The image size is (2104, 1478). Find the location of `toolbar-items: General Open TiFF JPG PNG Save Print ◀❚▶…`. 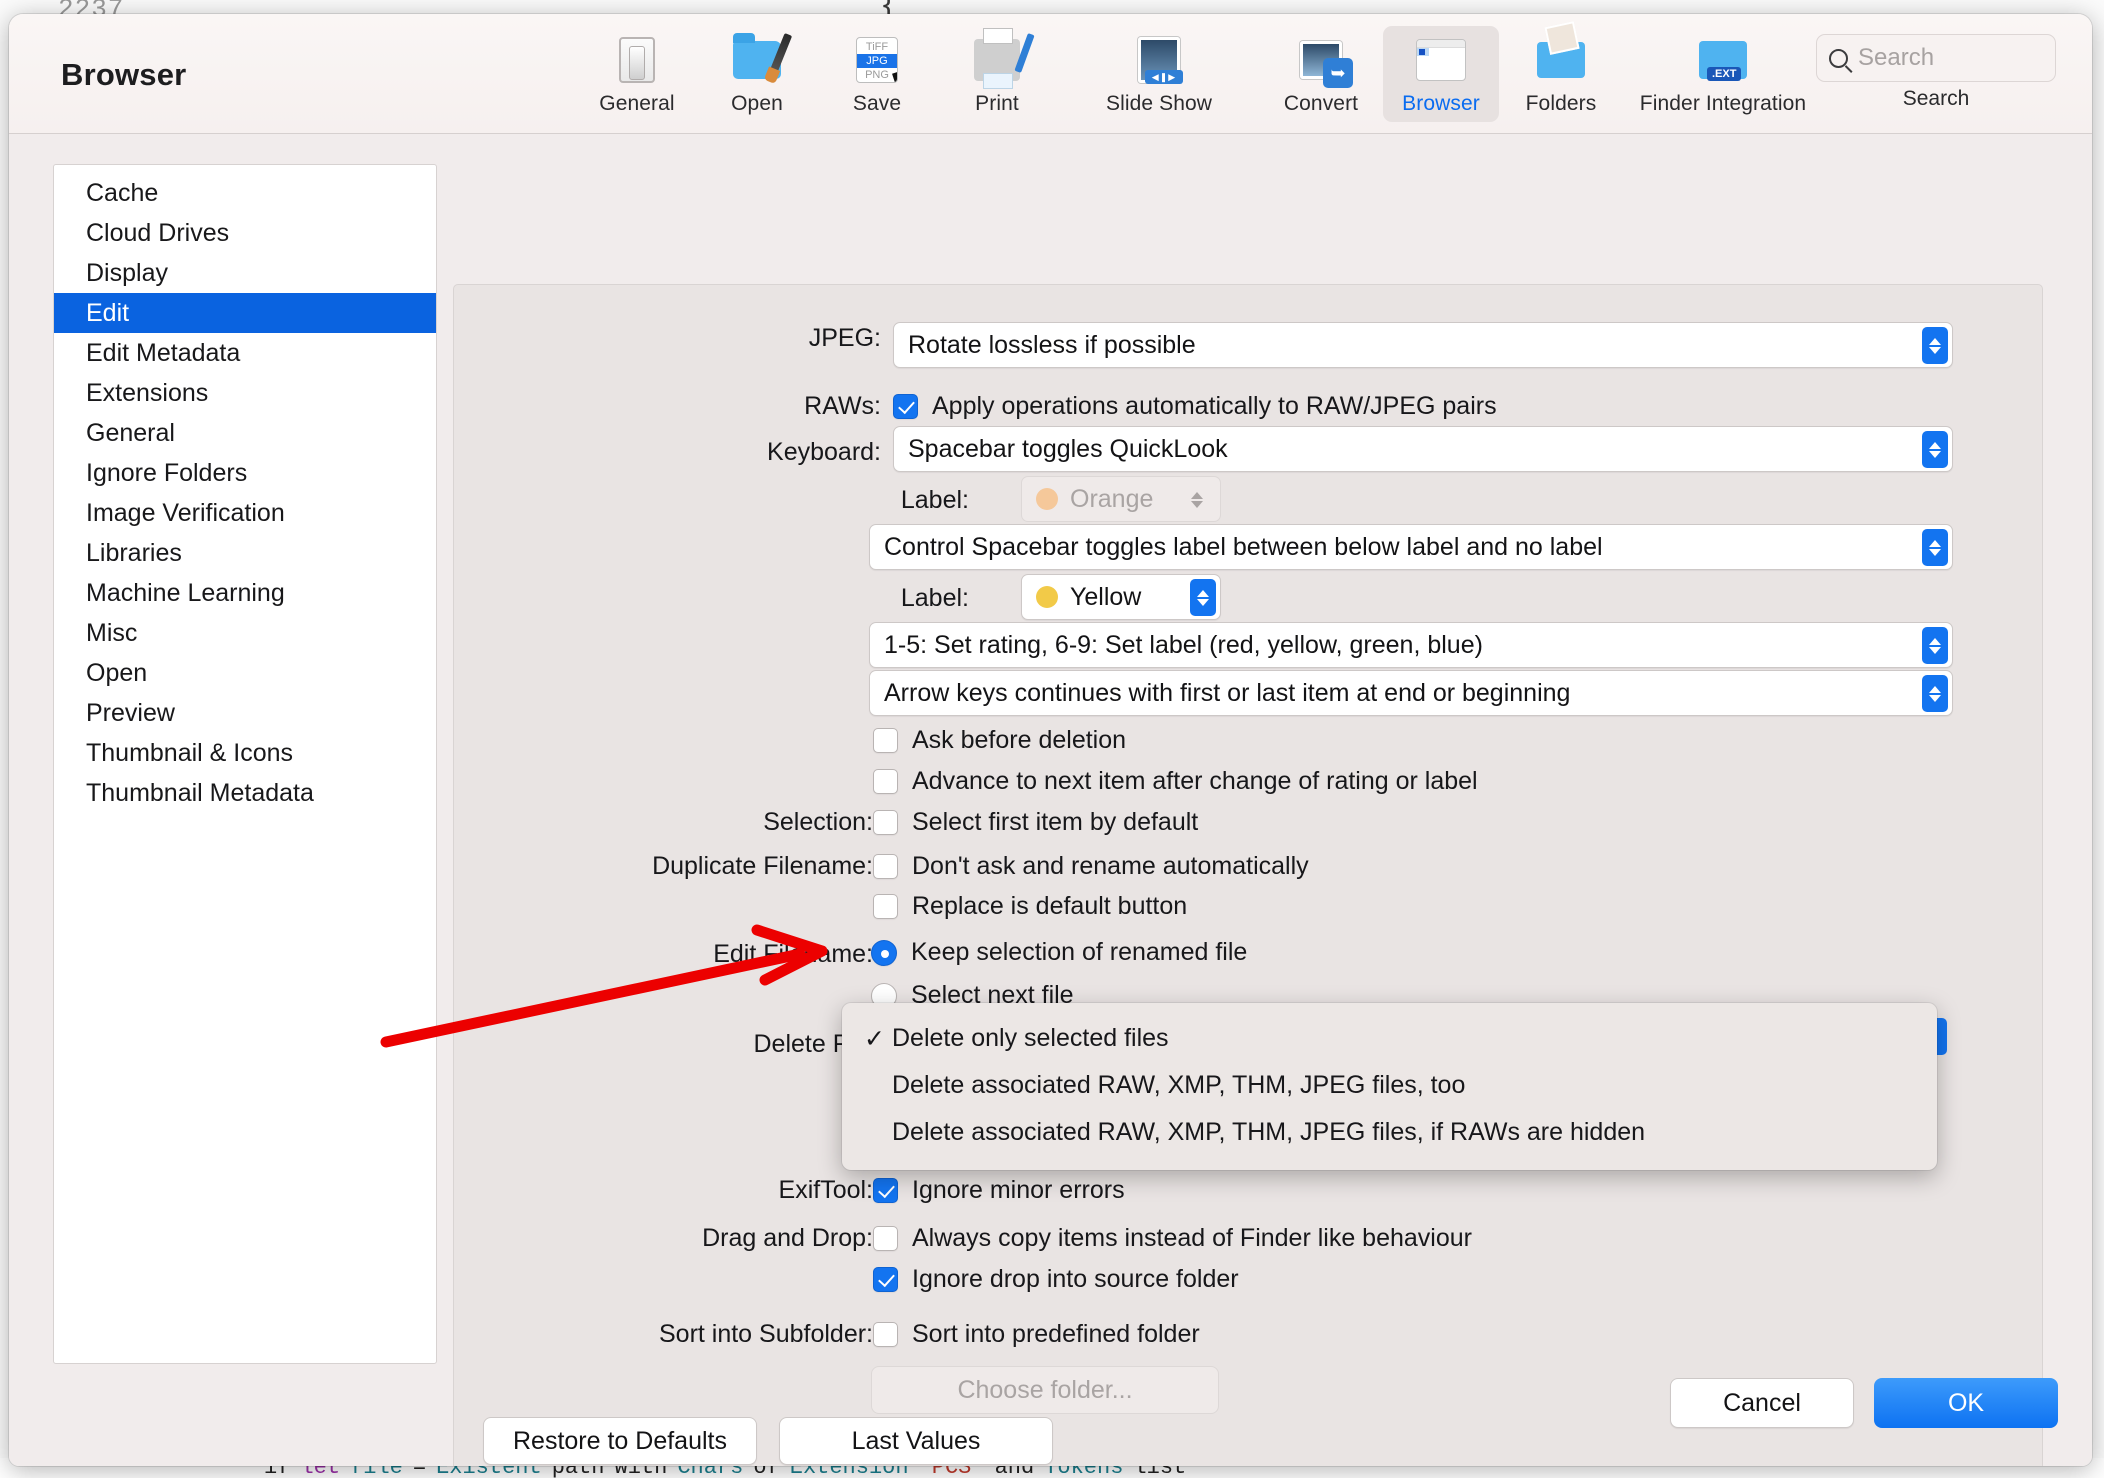

toolbar-items: General Open TiFF JPG PNG Save Print ◀❚▶… is located at coordinates (1201, 74).